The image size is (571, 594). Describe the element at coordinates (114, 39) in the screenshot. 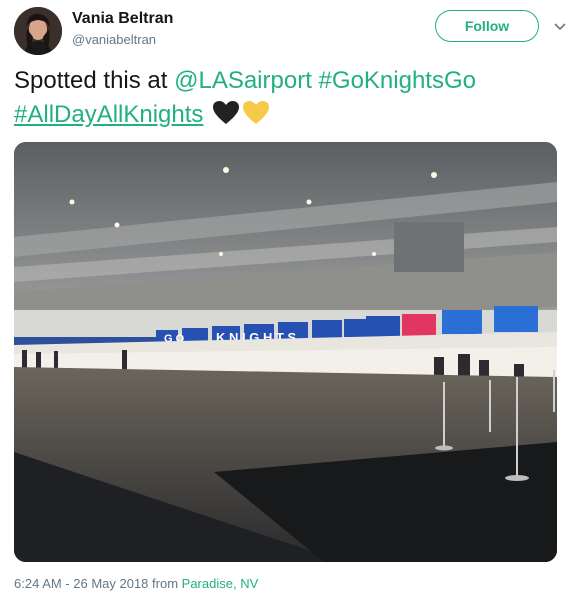

I see `user-handle: @vaniabeltran` at that location.